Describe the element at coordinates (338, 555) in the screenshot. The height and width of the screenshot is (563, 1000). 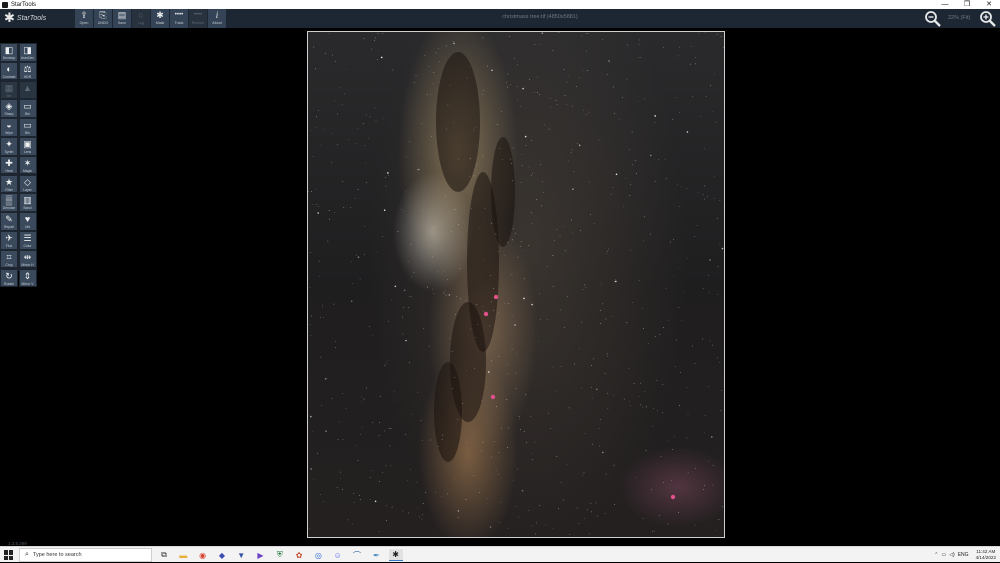
I see `discord-icon: ☺` at that location.